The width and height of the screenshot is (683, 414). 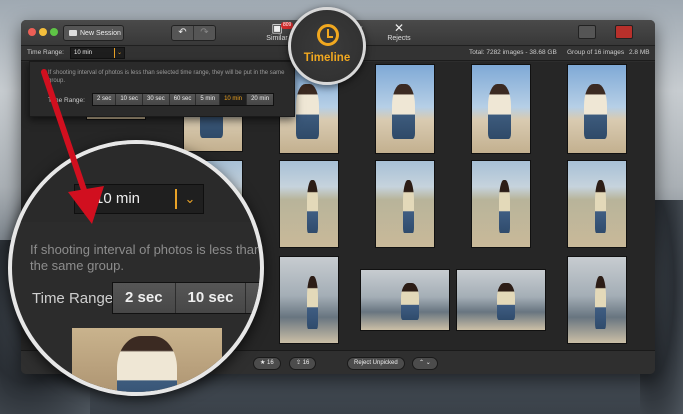 What do you see at coordinates (421, 363) in the screenshot?
I see `chevron-up-icon: ⌃` at bounding box center [421, 363].